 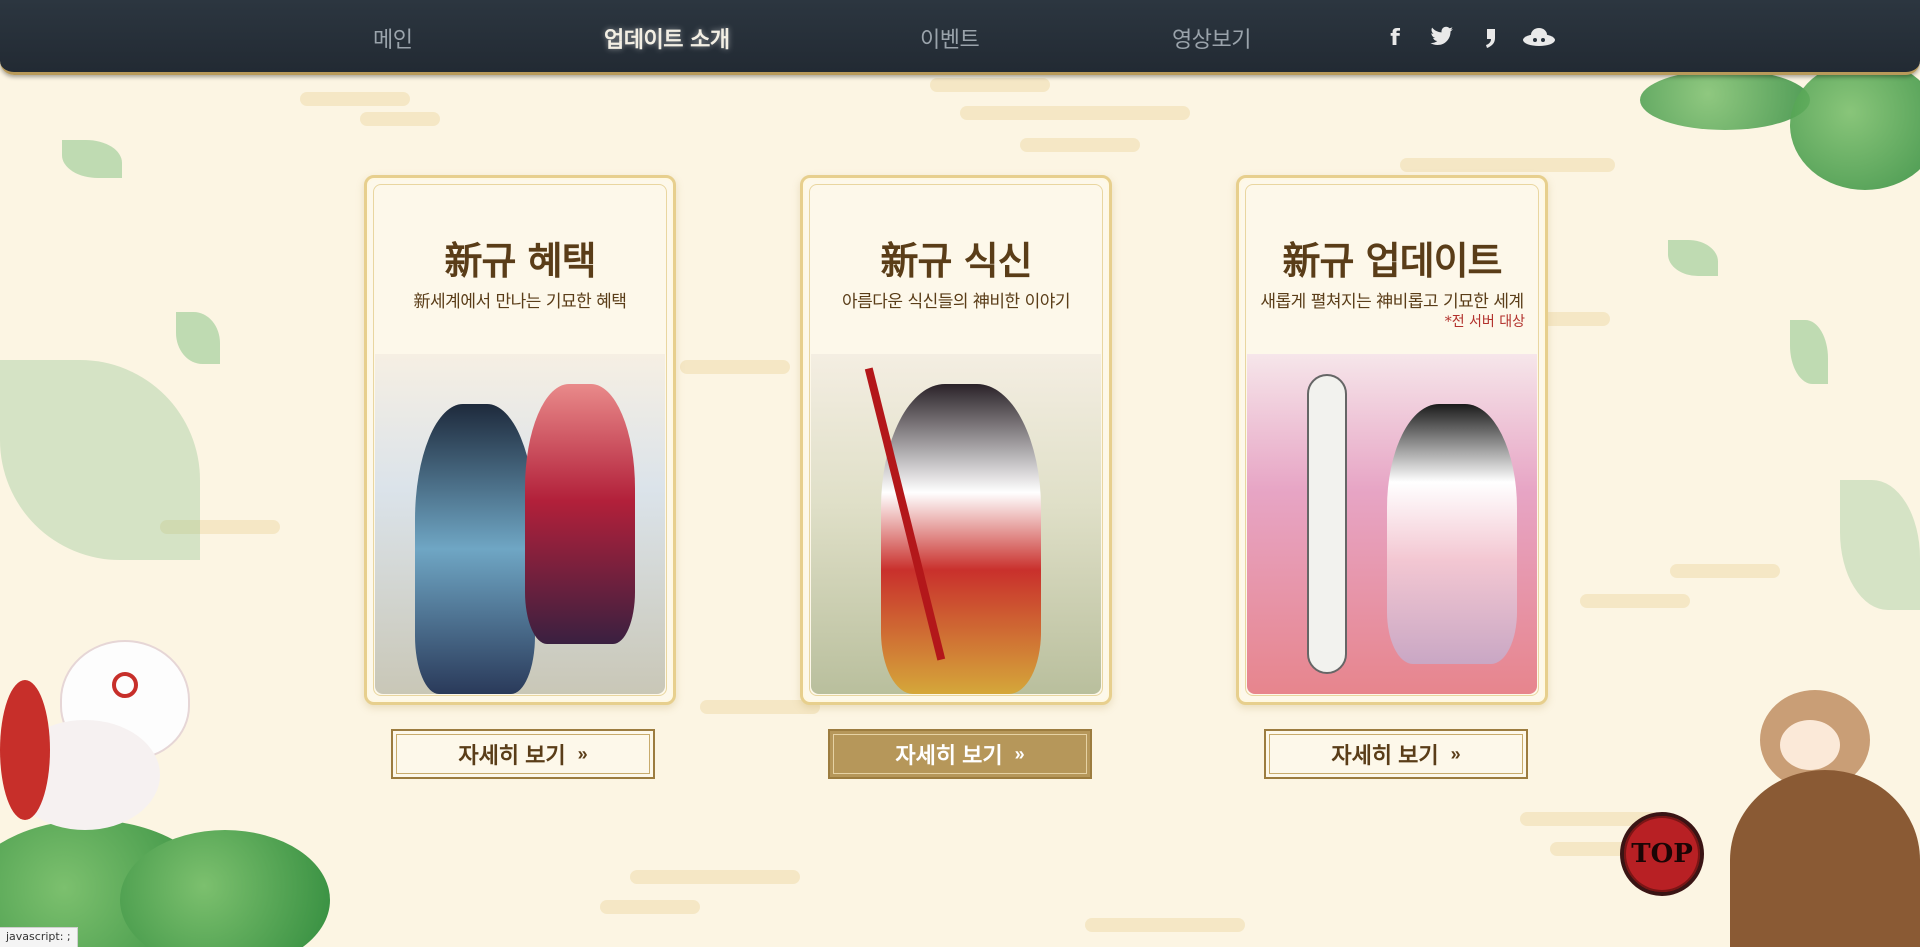 What do you see at coordinates (1820, 798) in the screenshot?
I see `tanuki-mascot` at bounding box center [1820, 798].